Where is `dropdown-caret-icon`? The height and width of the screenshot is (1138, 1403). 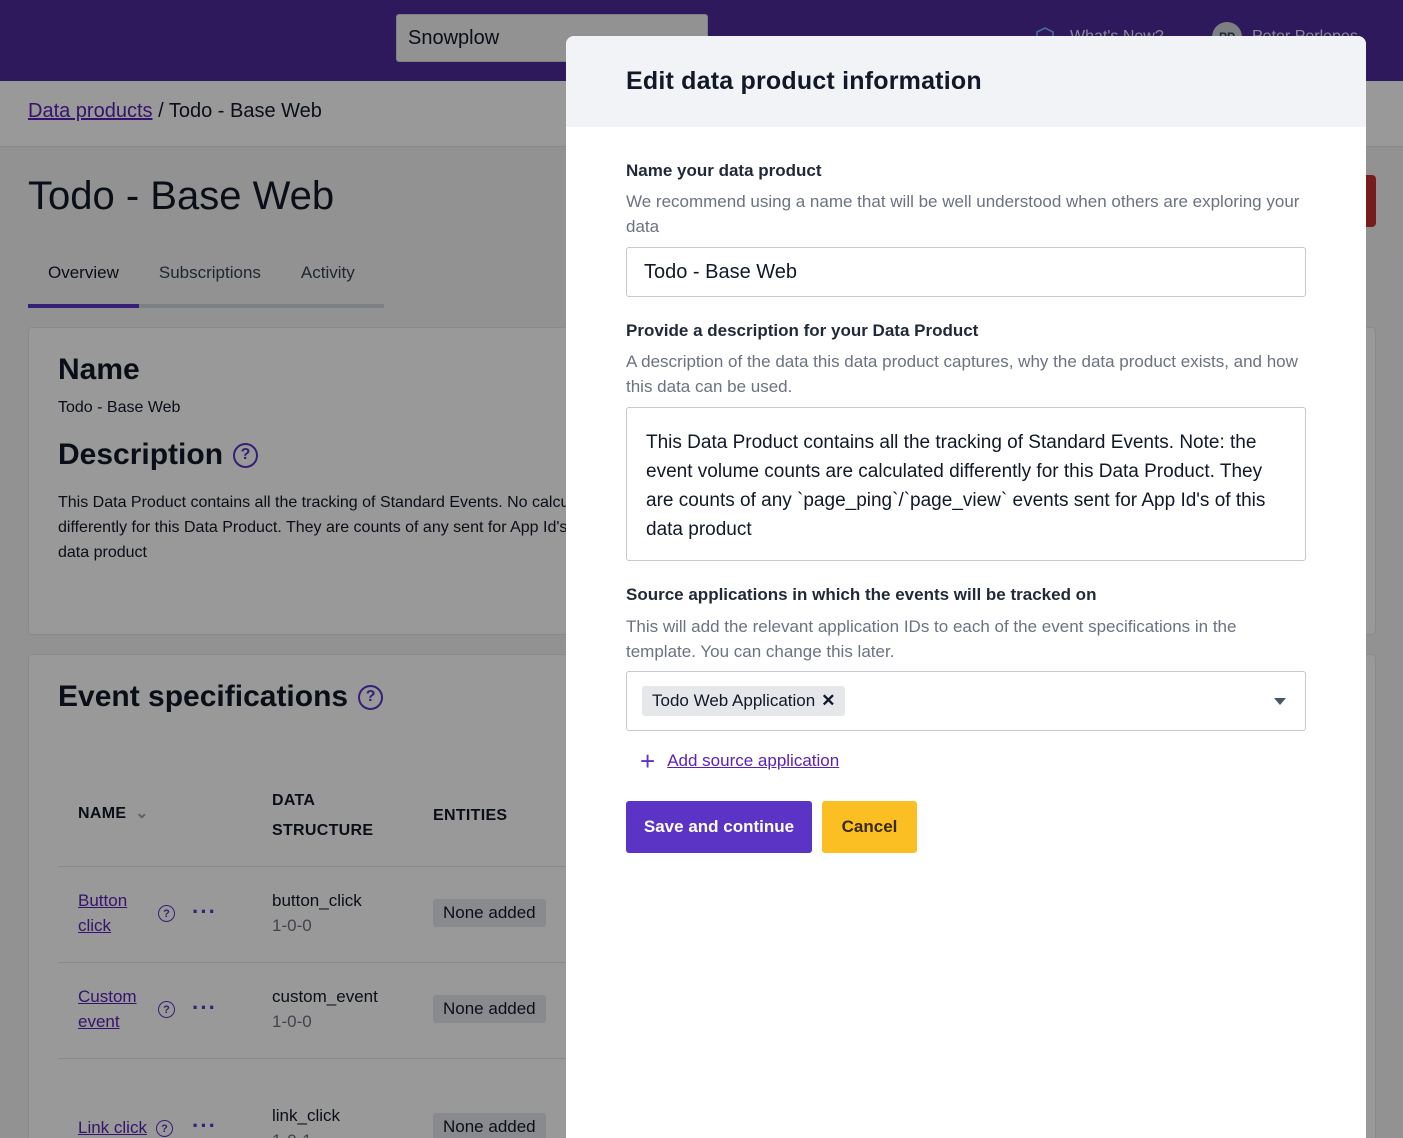 dropdown-caret-icon is located at coordinates (1280, 701).